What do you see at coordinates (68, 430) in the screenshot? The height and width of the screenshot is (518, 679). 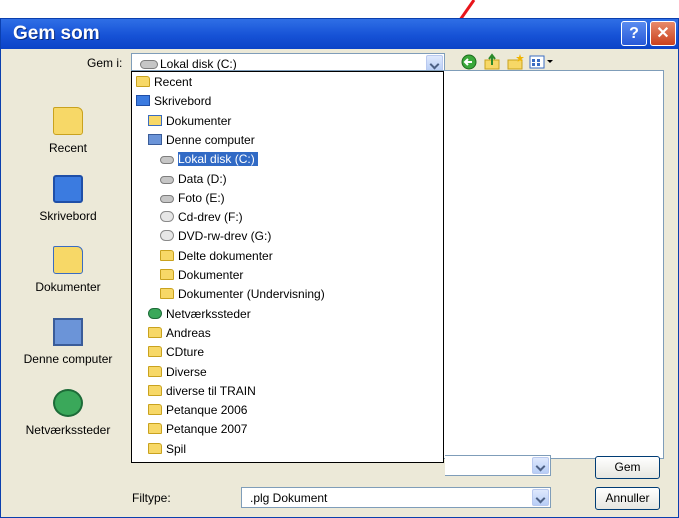 I see `place-label: Netværkssteder` at bounding box center [68, 430].